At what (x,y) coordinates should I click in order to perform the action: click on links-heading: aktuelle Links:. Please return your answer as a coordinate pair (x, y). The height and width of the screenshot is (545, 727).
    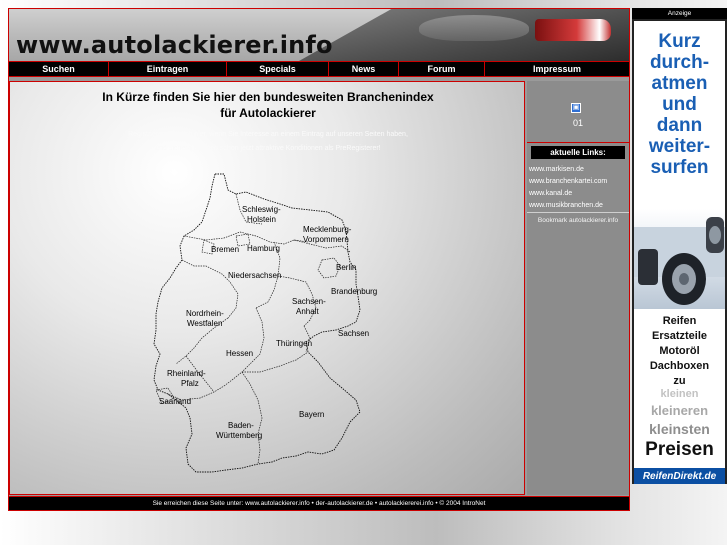
    Looking at the image, I should click on (578, 152).